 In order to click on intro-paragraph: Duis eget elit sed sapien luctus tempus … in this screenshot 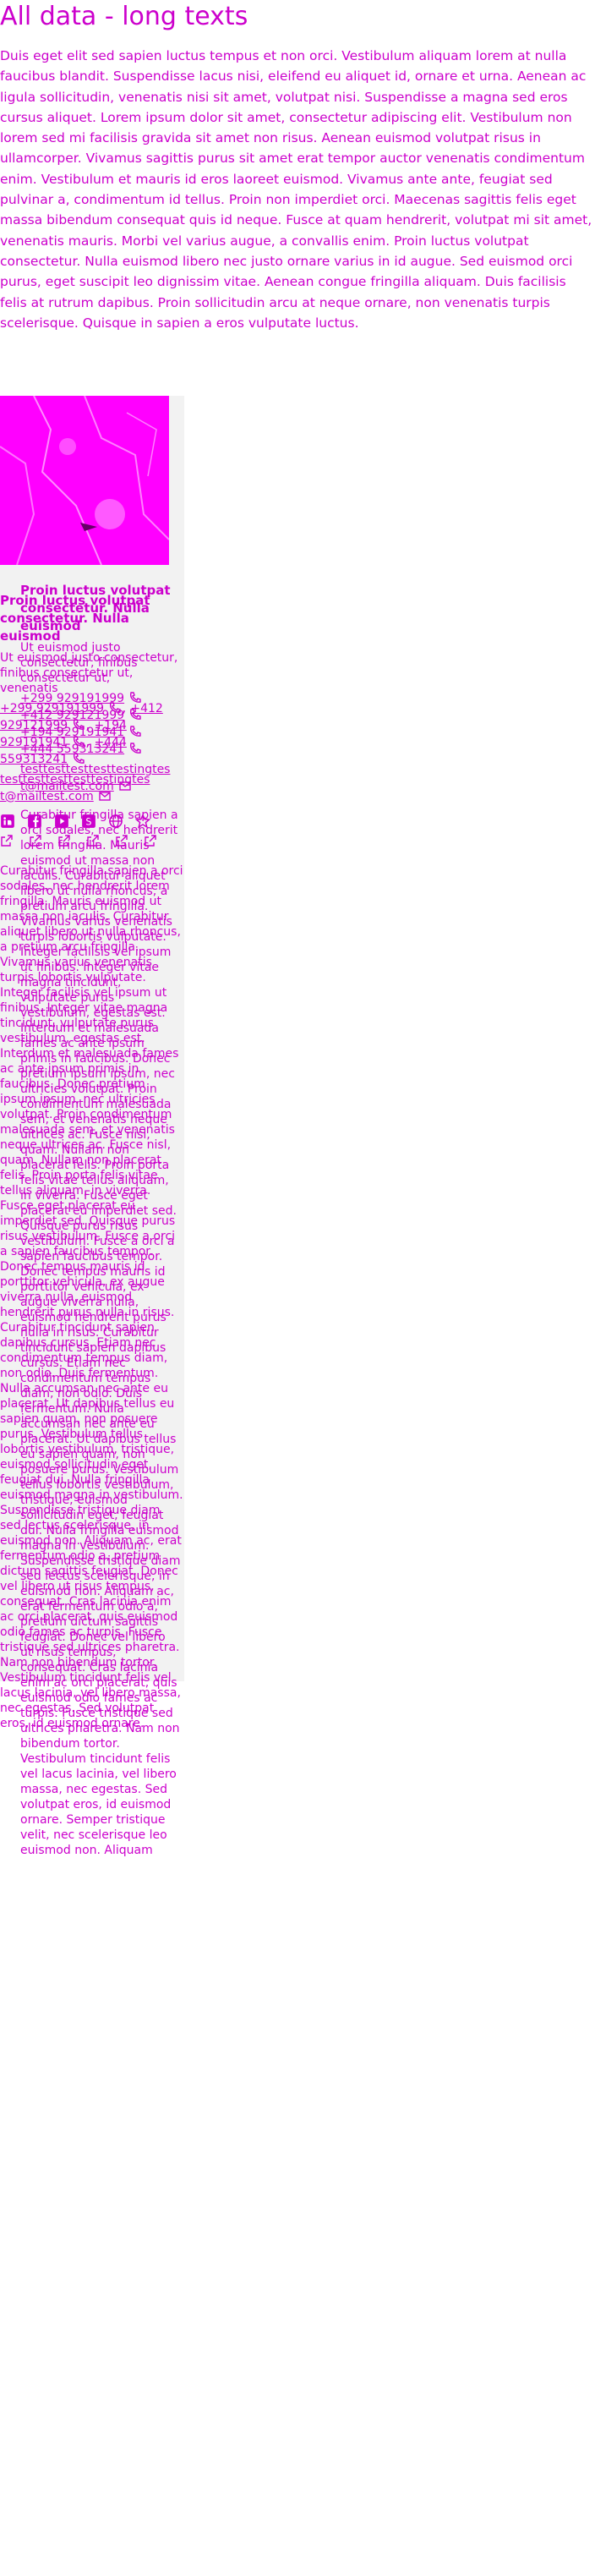, I will do `click(296, 189)`.